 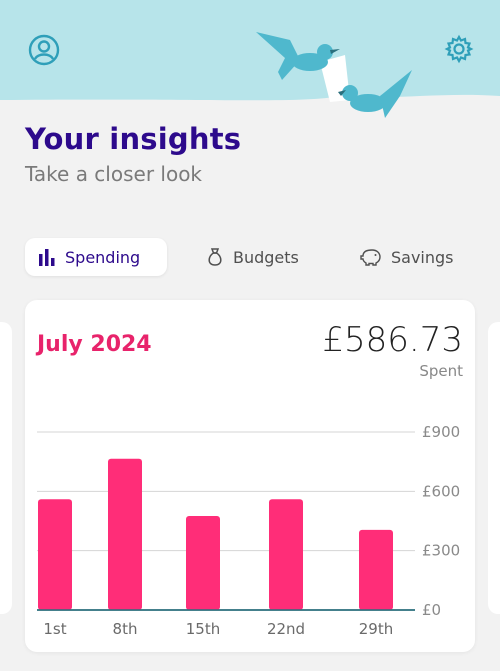 I want to click on x-tick-label: 1st, so click(x=54, y=629).